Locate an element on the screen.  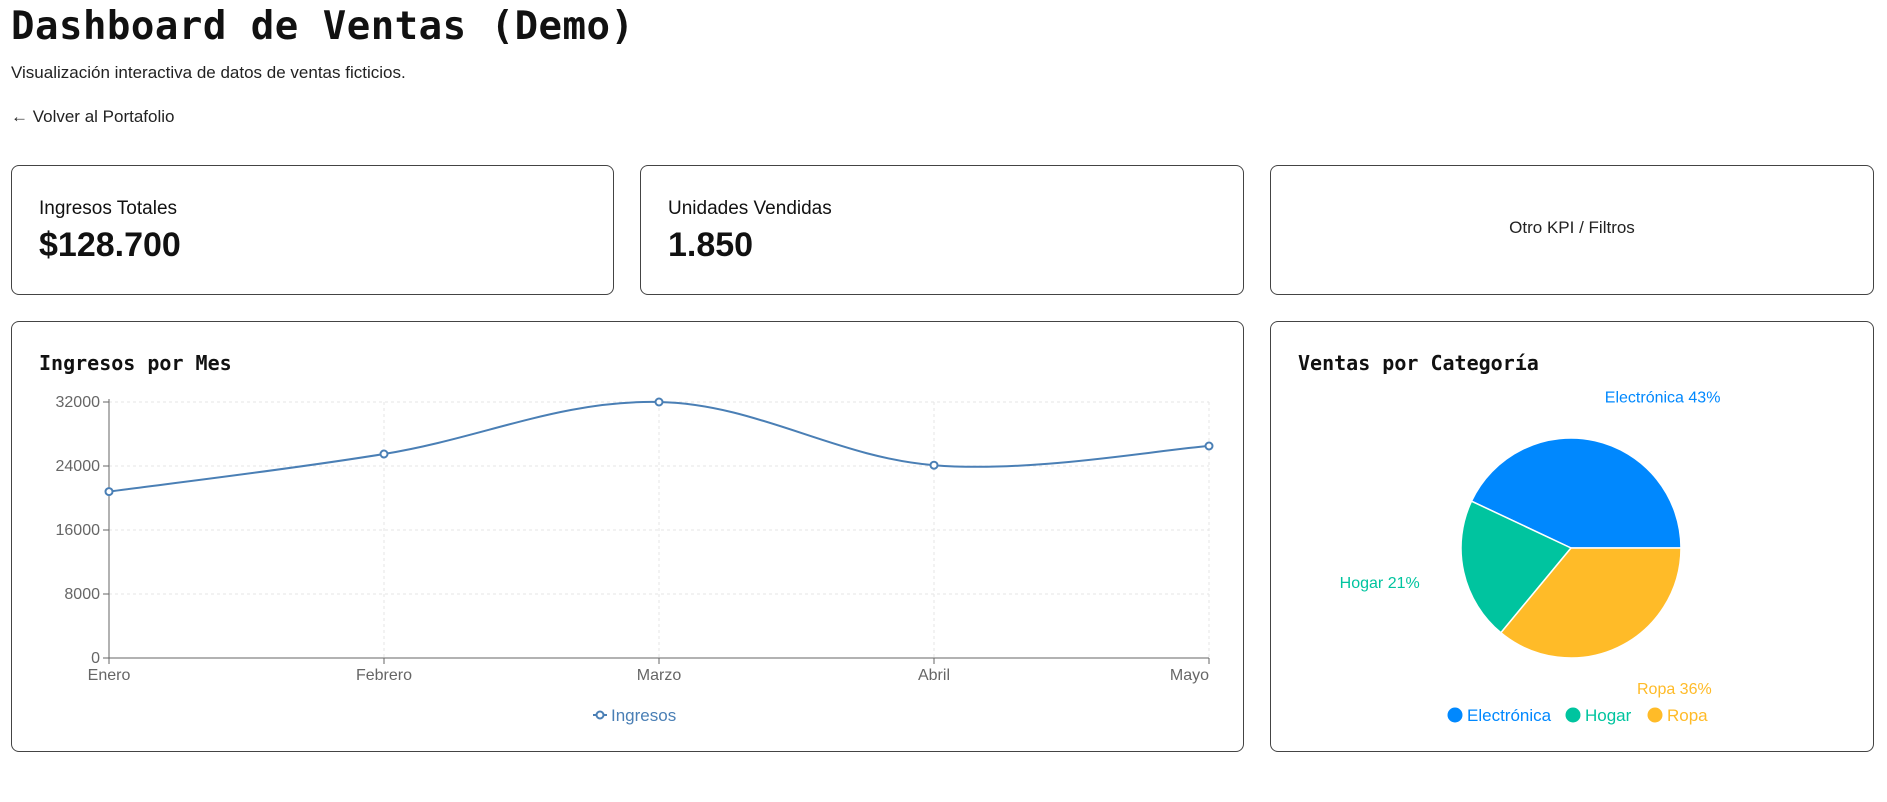
kpi-card-units: Unidades Vendidas 1.850 is located at coordinates (942, 230).